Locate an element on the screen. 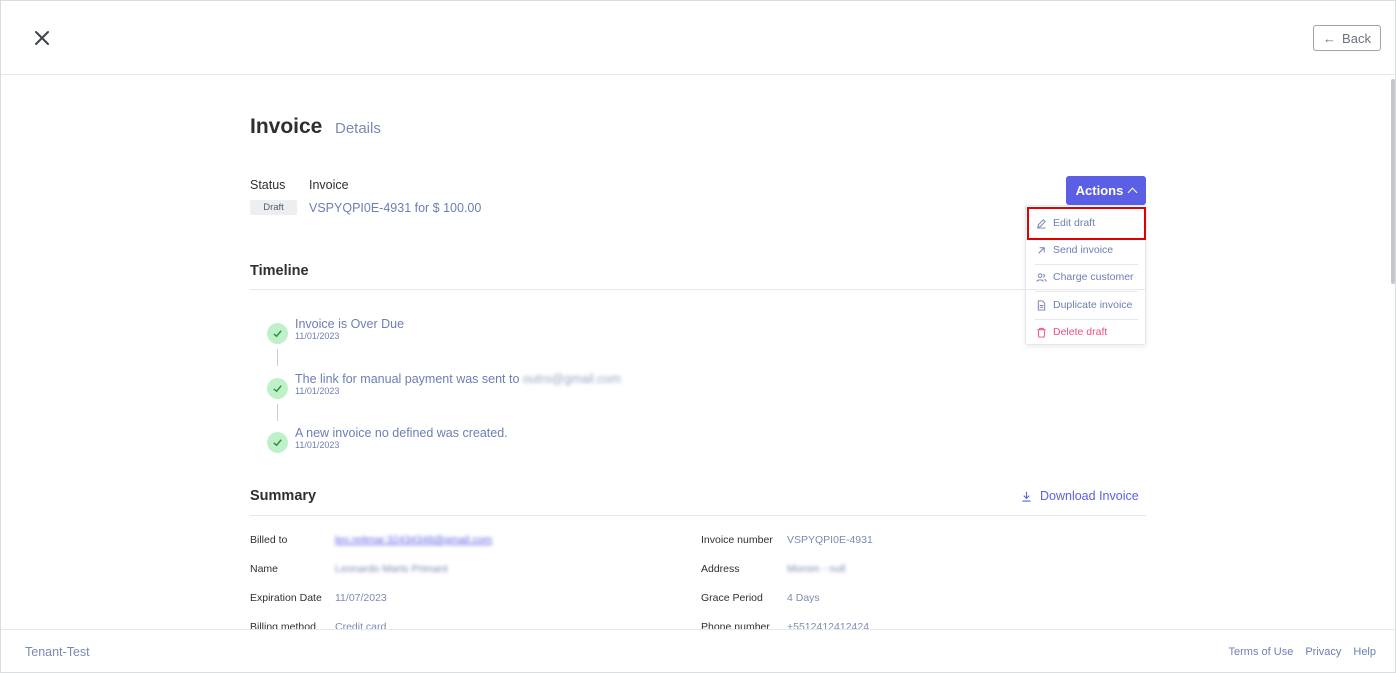  address-label: Address is located at coordinates (720, 569).